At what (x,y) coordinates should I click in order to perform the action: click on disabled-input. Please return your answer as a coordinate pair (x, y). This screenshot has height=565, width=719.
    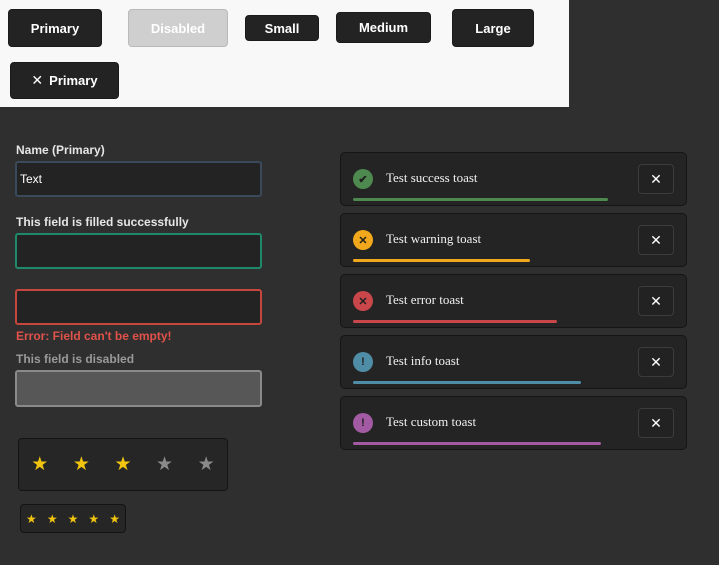
    Looking at the image, I should click on (138, 388).